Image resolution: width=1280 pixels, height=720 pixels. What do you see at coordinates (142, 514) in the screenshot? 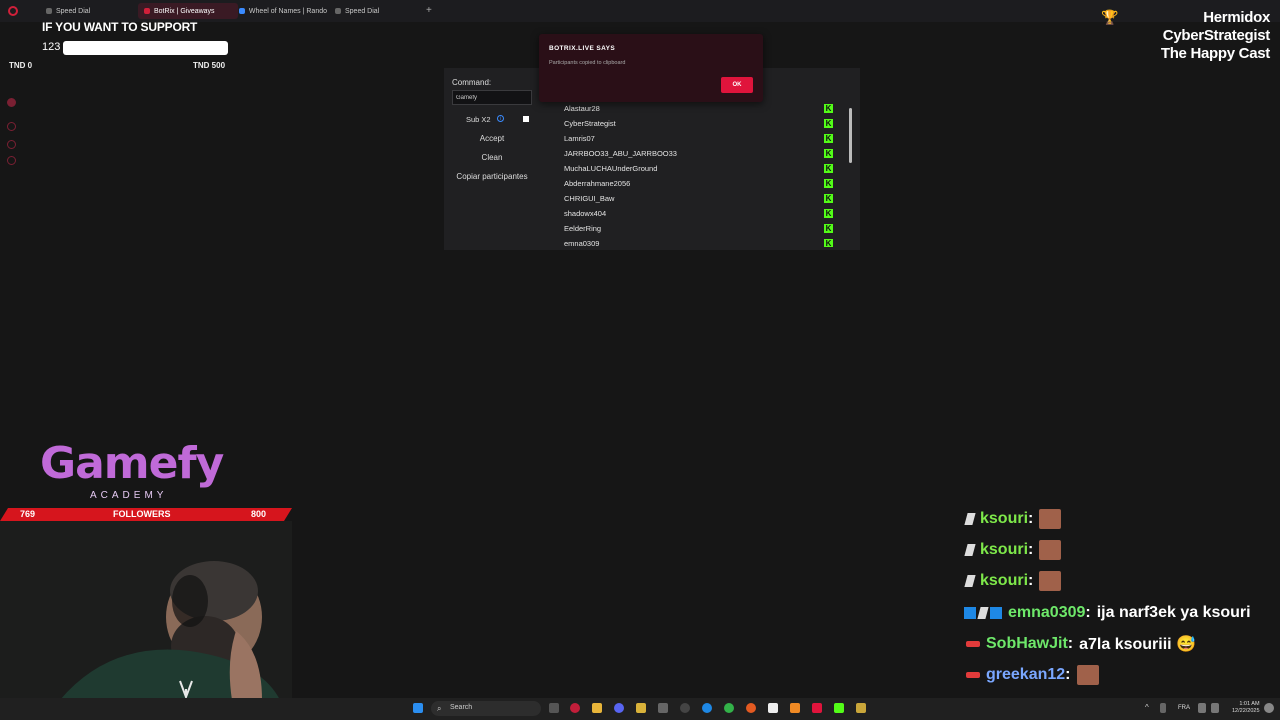
I see `followers-label: FOLLOWERS` at bounding box center [142, 514].